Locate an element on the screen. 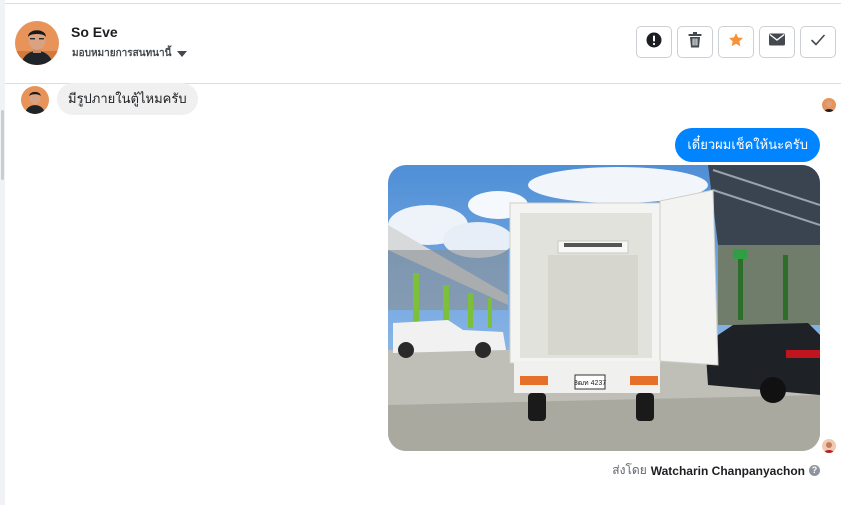 The image size is (841, 505). star-button is located at coordinates (736, 42).